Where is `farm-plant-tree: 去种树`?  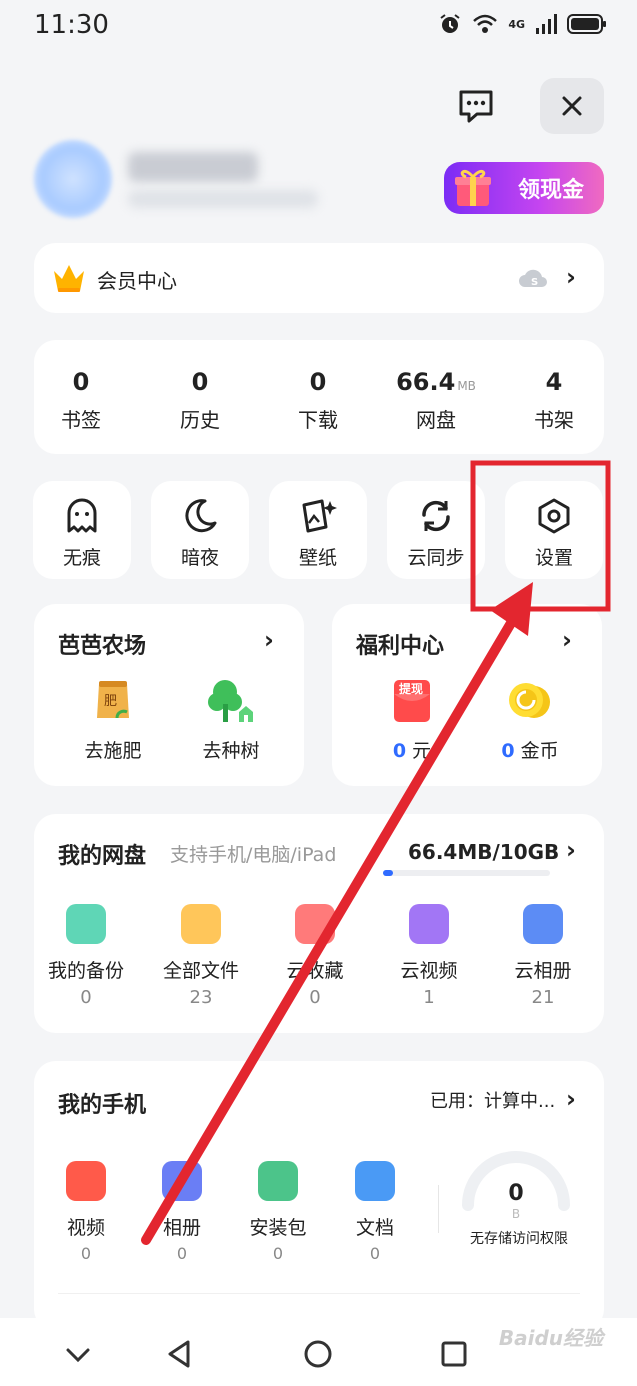 farm-plant-tree: 去种树 is located at coordinates (231, 720).